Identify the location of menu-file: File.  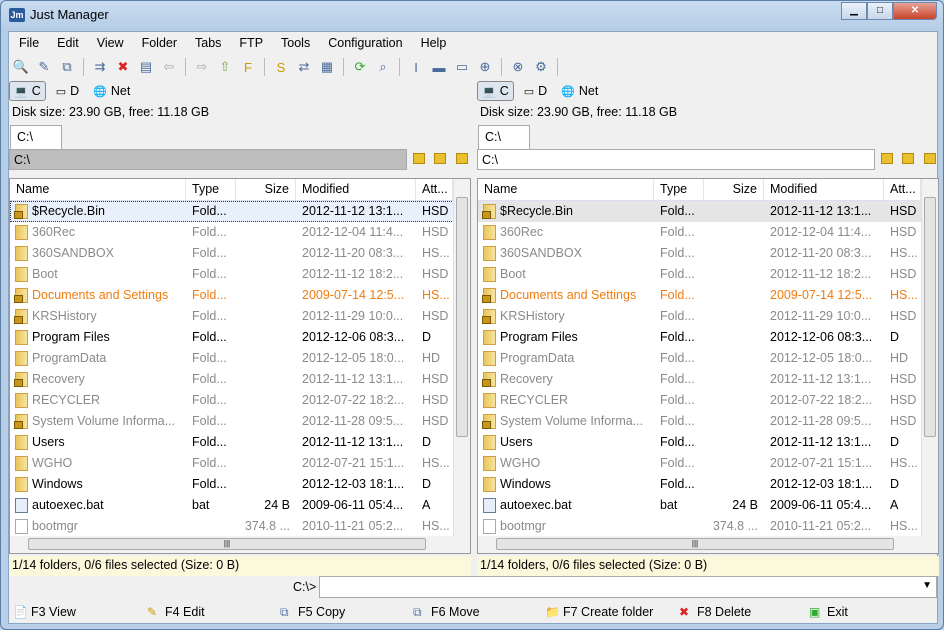
(28, 43).